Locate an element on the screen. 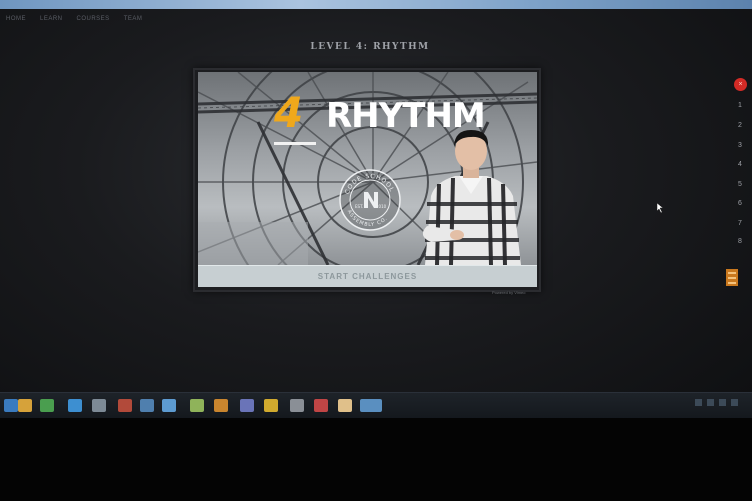 This screenshot has width=752, height=501. side-nav-item: 4 is located at coordinates (740, 164).